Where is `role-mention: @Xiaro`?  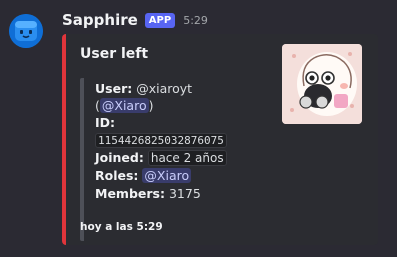
role-mention: @Xiaro is located at coordinates (167, 175).